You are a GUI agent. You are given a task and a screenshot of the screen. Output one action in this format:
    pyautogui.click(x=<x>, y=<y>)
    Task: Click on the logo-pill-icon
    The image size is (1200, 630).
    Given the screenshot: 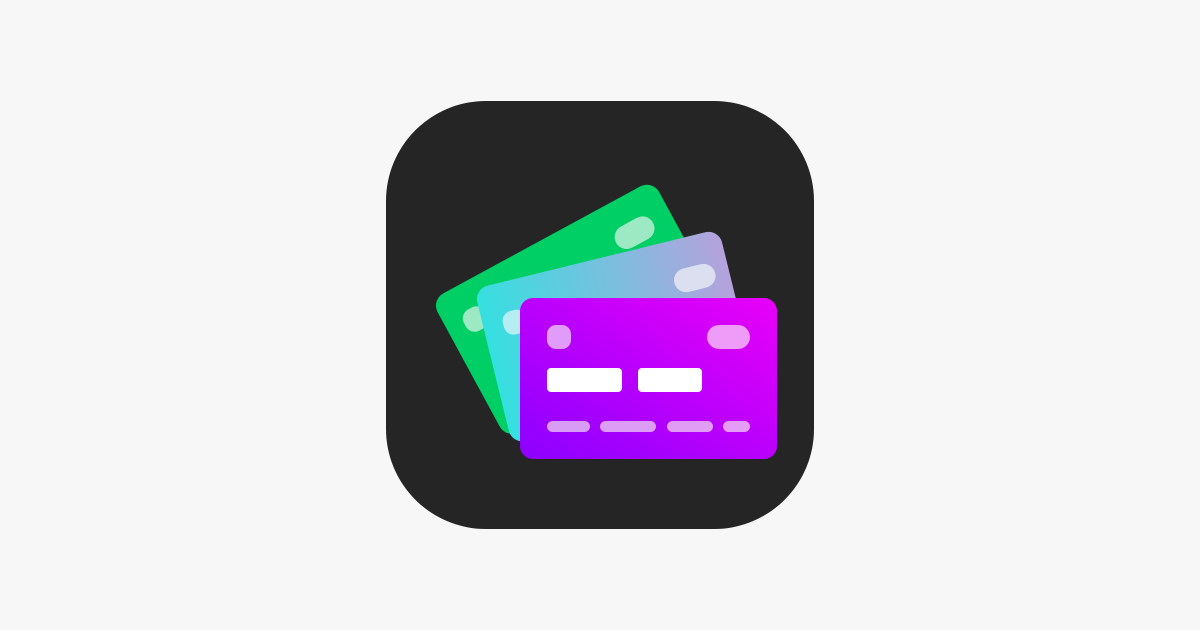 What is the action you would take?
    pyautogui.click(x=728, y=337)
    